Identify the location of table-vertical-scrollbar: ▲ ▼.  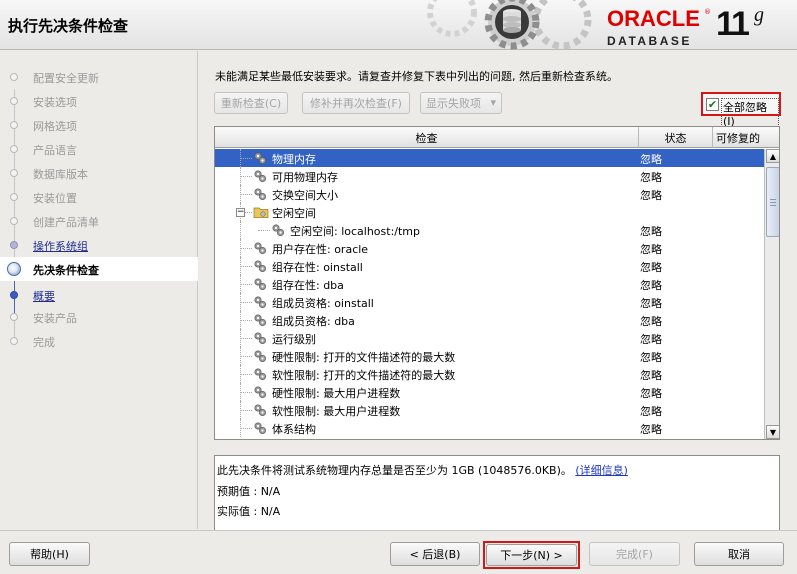
(771, 294).